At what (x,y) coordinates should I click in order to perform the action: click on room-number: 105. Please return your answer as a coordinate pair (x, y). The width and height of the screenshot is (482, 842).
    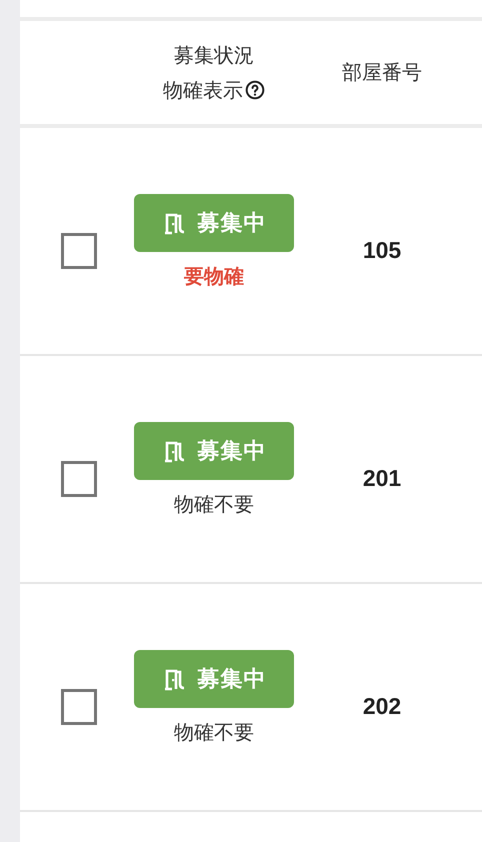
    Looking at the image, I should click on (382, 250).